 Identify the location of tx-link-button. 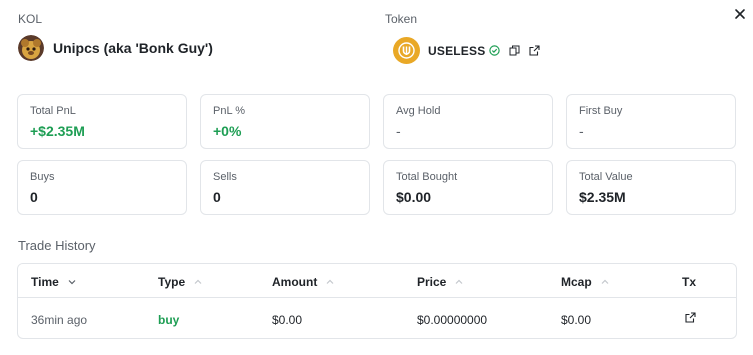
(690, 319).